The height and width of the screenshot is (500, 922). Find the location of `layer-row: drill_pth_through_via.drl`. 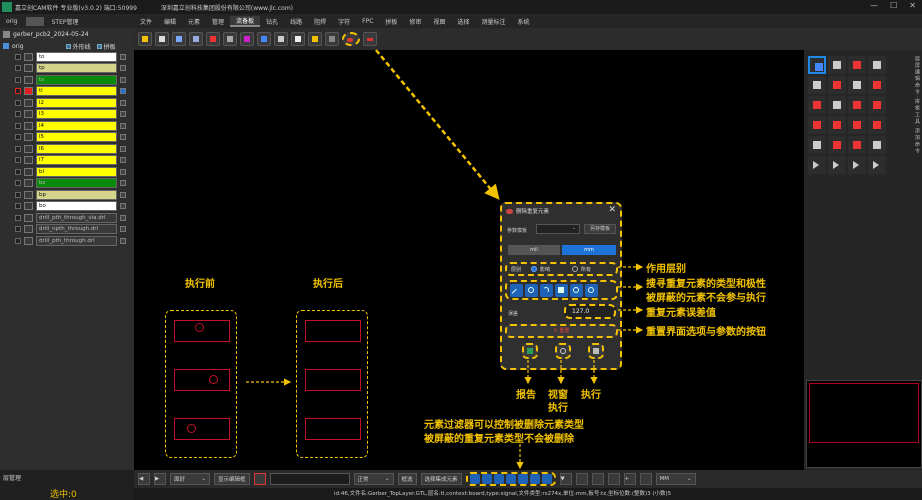

layer-row: drill_pth_through_via.drl is located at coordinates (67, 218).